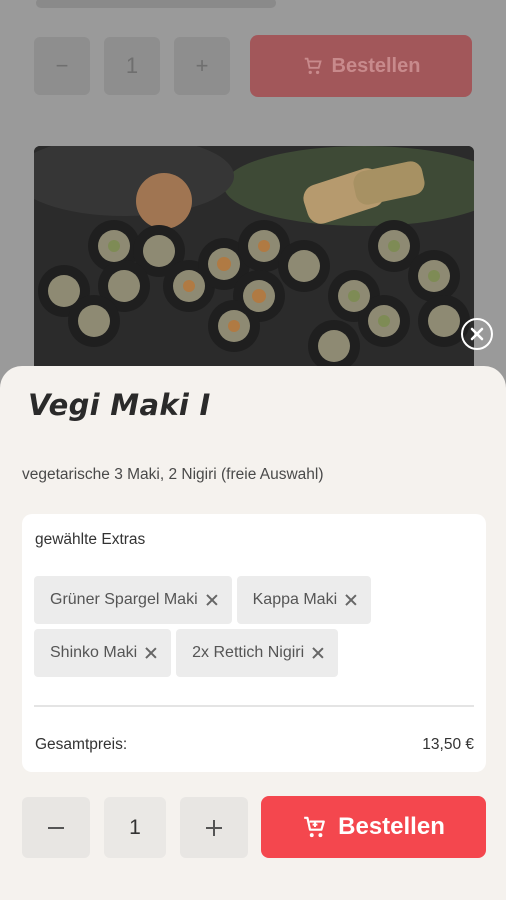 This screenshot has height=900, width=506. What do you see at coordinates (391, 826) in the screenshot?
I see `order-button-label: Bestellen` at bounding box center [391, 826].